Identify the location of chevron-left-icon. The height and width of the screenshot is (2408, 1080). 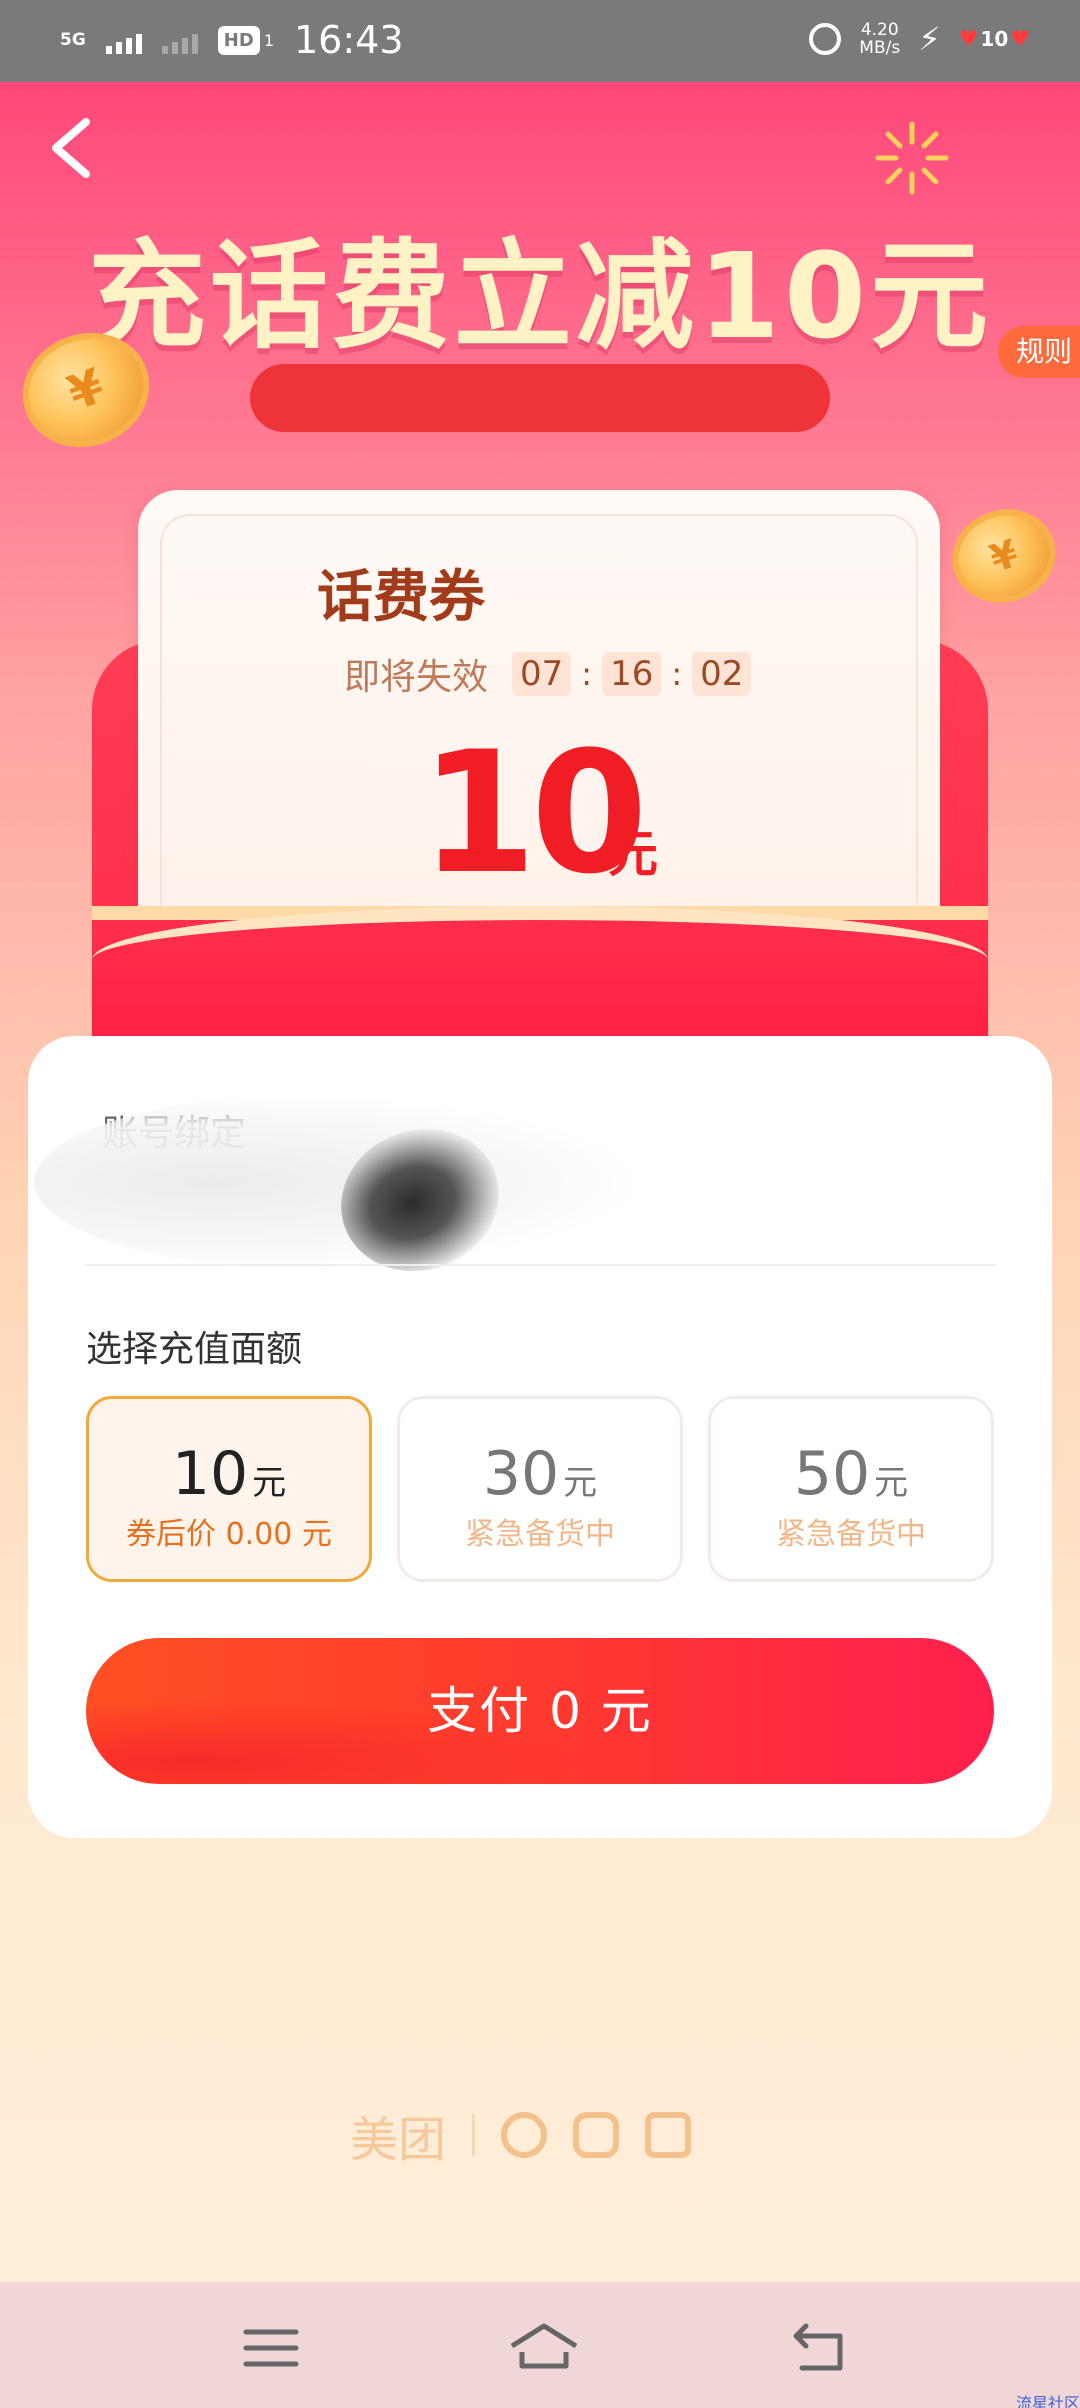
(71, 148).